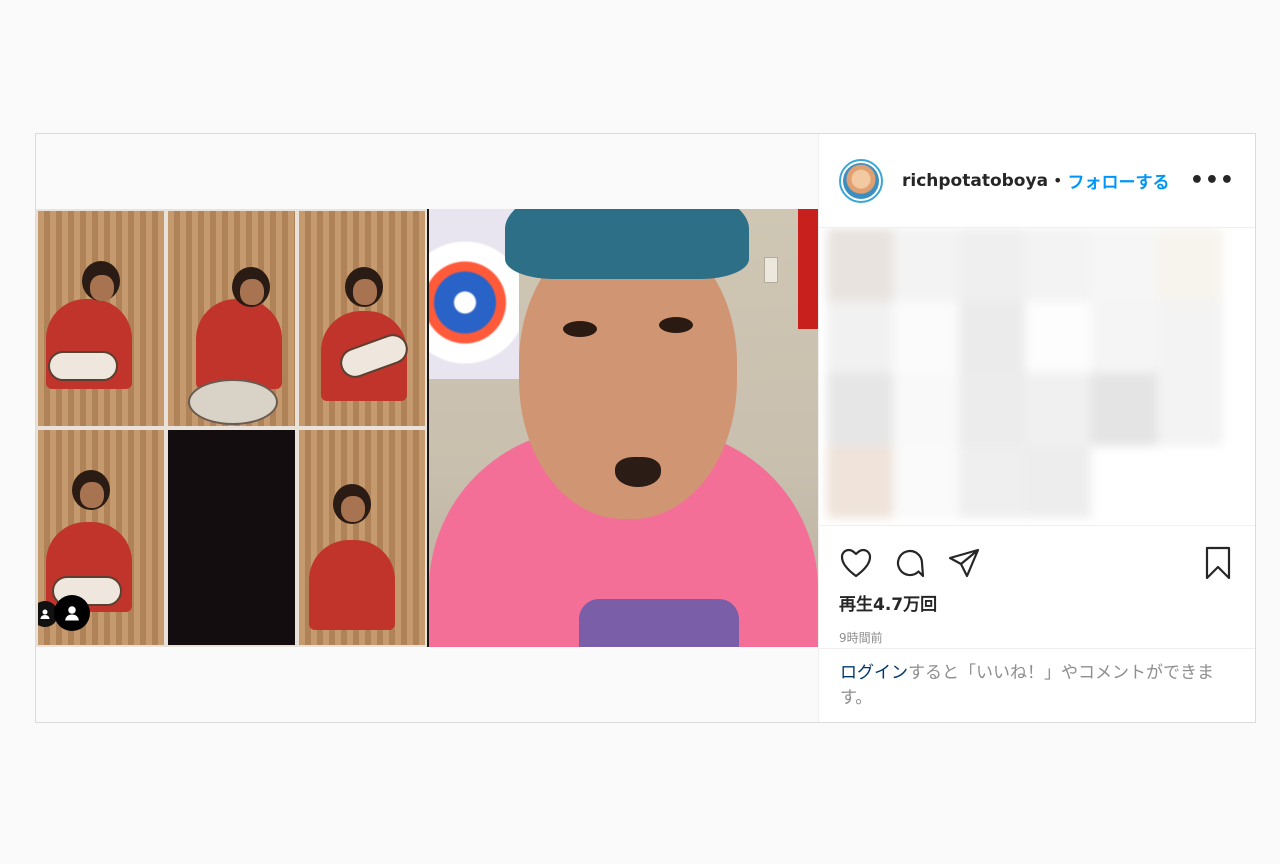 This screenshot has height=864, width=1280. I want to click on more-options-icon: •••, so click(1212, 180).